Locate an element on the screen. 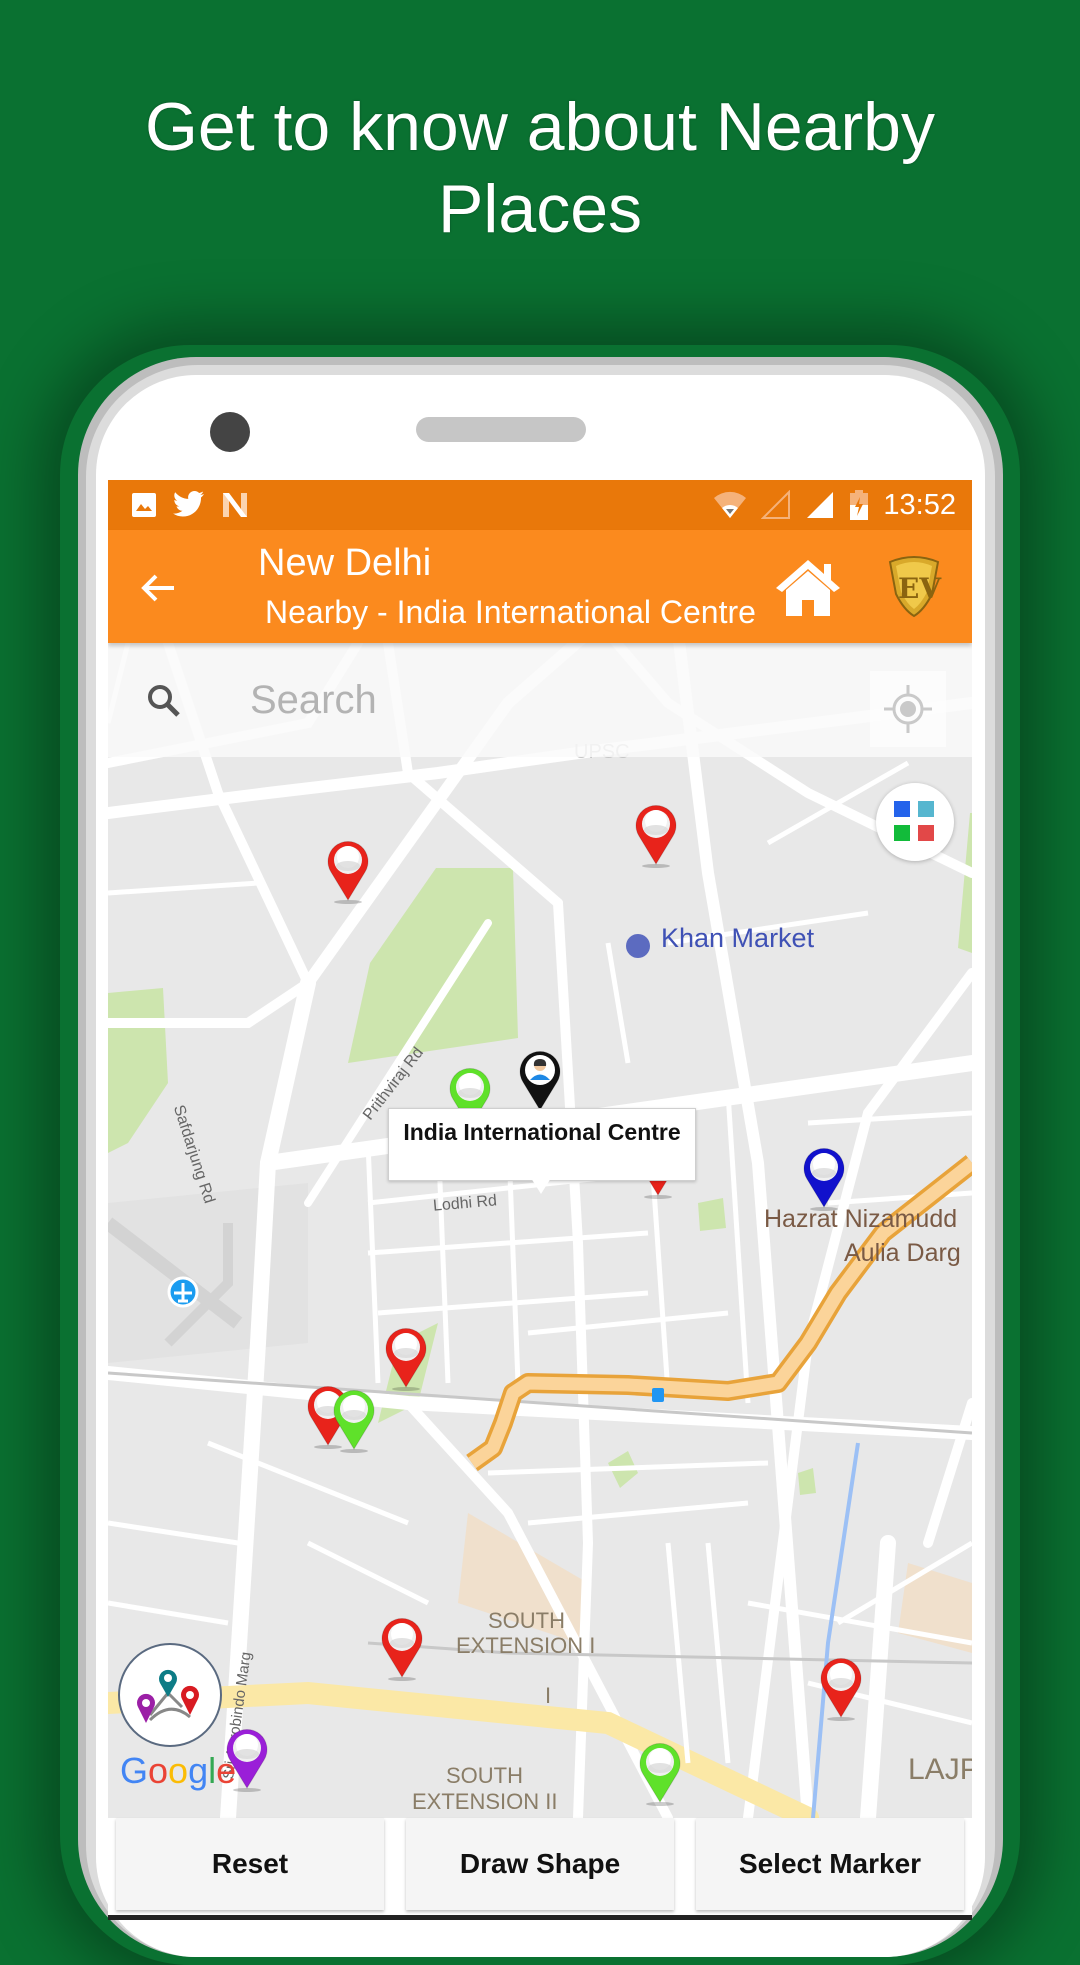  app-subtitle: Nearby - India International Centre is located at coordinates (510, 612).